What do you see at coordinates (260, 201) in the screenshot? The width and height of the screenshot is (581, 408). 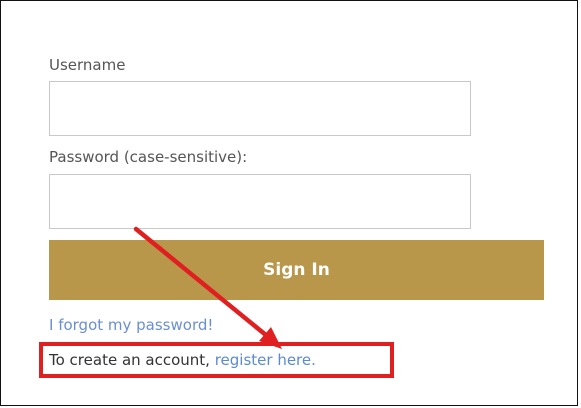 I see `password-input` at bounding box center [260, 201].